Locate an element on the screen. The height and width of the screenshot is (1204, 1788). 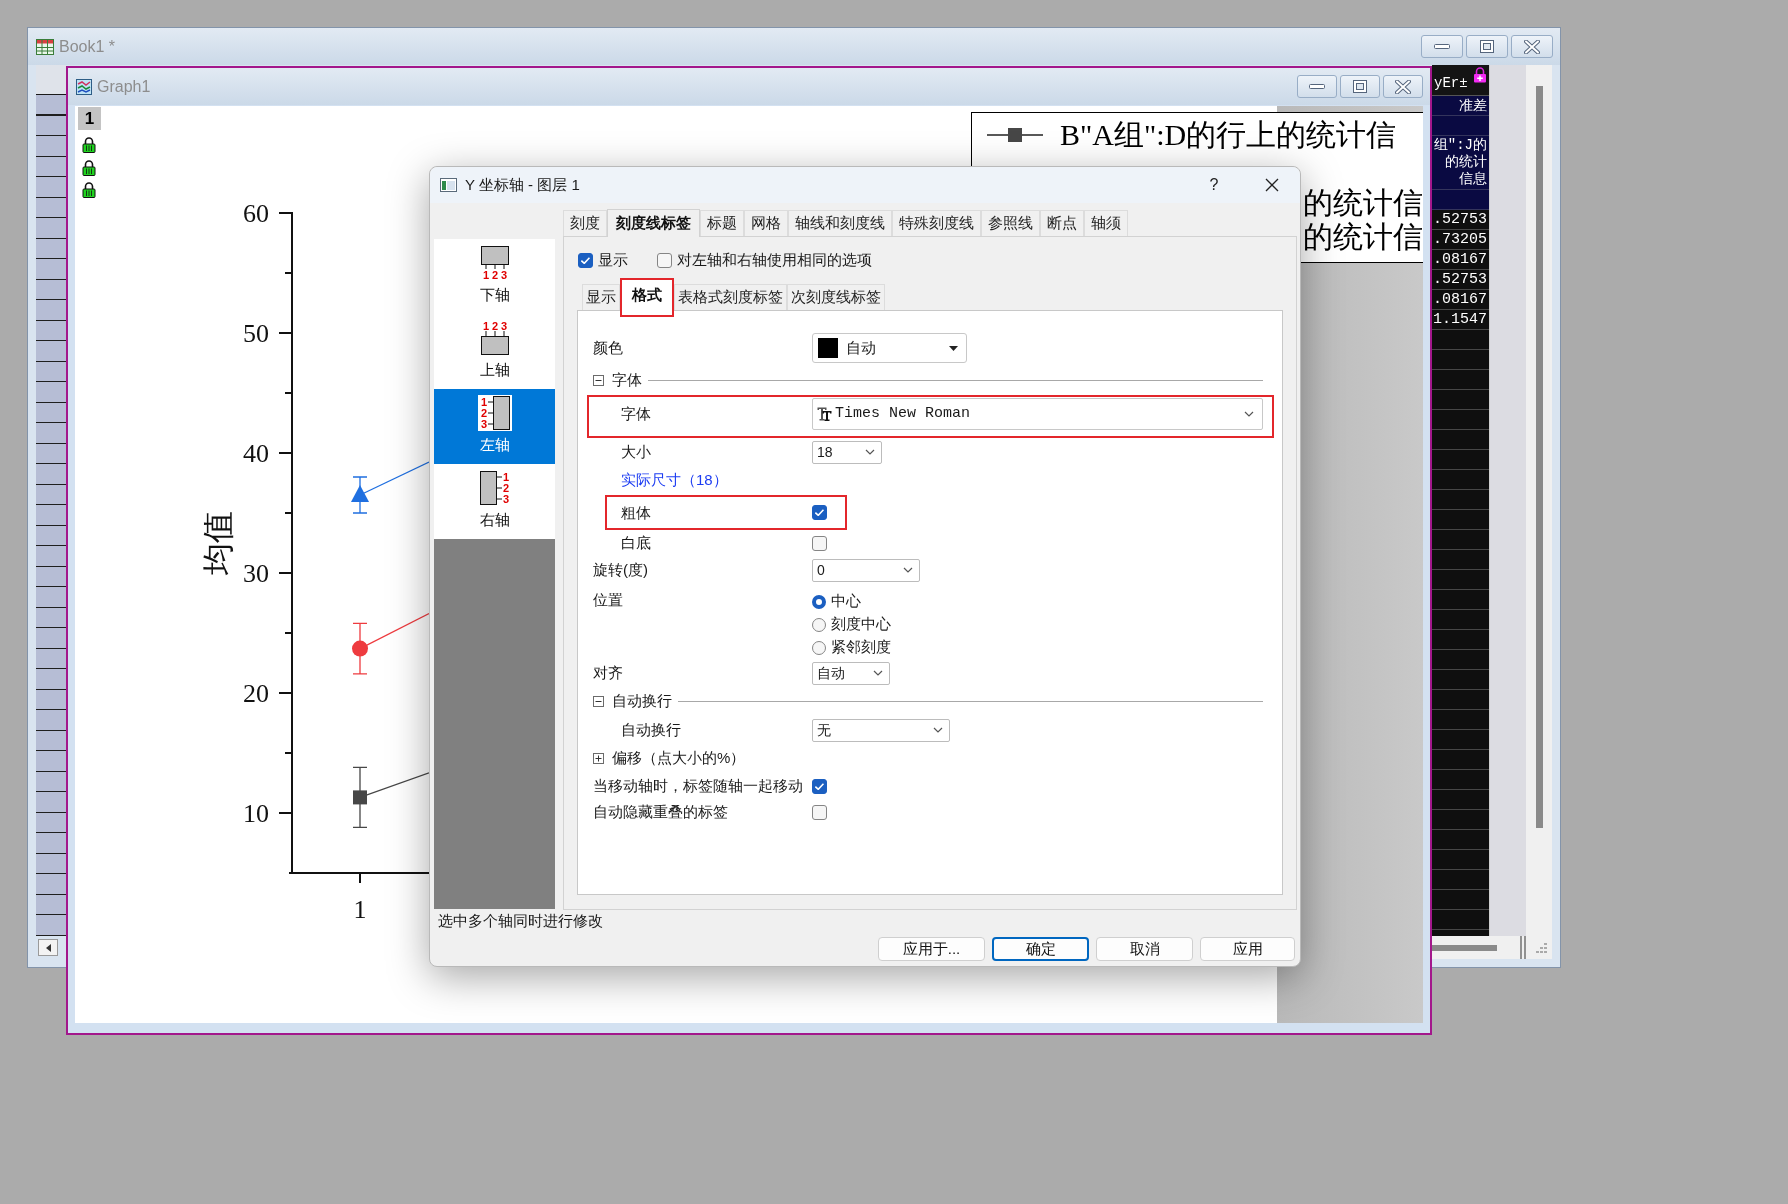
column-comment: 的统计 is located at coordinates (1466, 162).